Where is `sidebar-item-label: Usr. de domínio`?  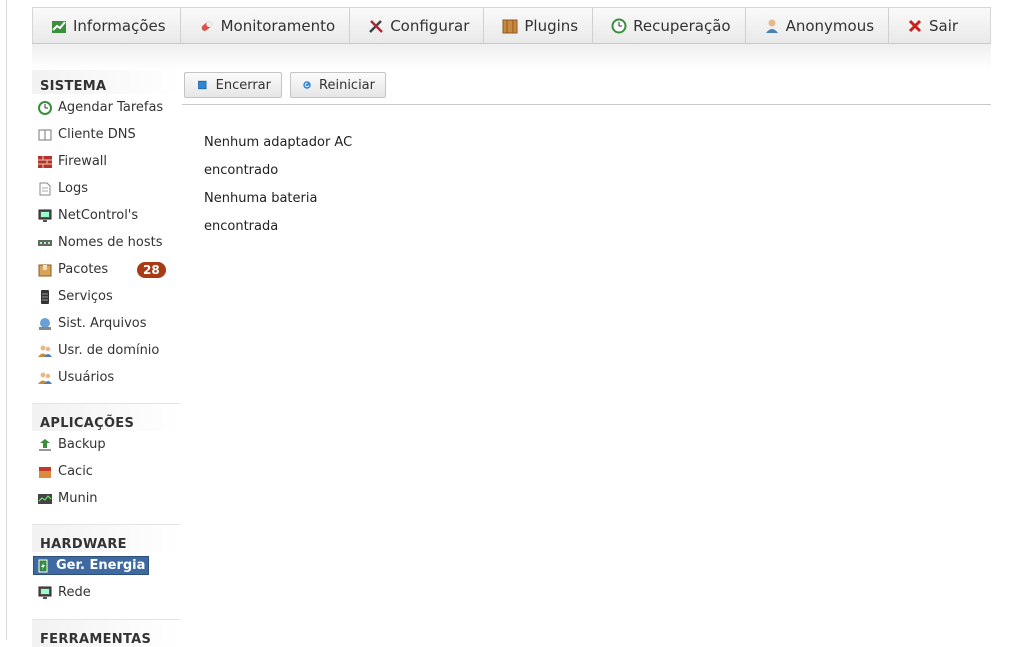
sidebar-item-label: Usr. de domínio is located at coordinates (109, 350).